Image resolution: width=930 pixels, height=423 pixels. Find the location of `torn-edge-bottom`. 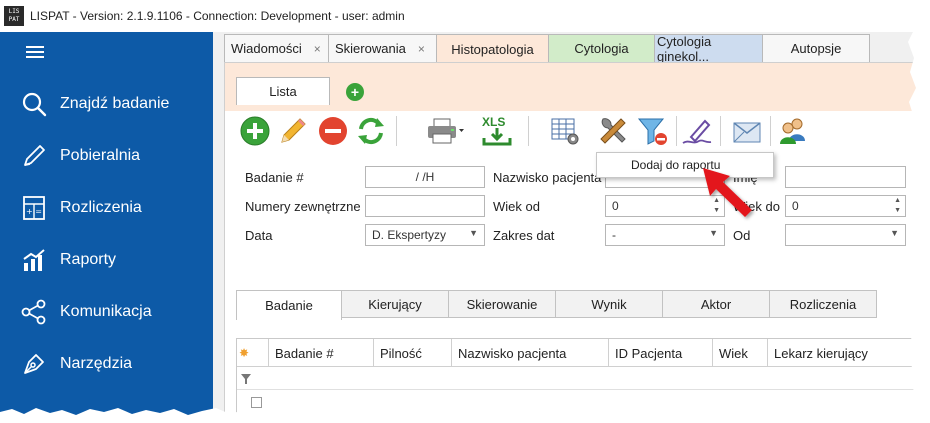

torn-edge-bottom is located at coordinates (465, 415).